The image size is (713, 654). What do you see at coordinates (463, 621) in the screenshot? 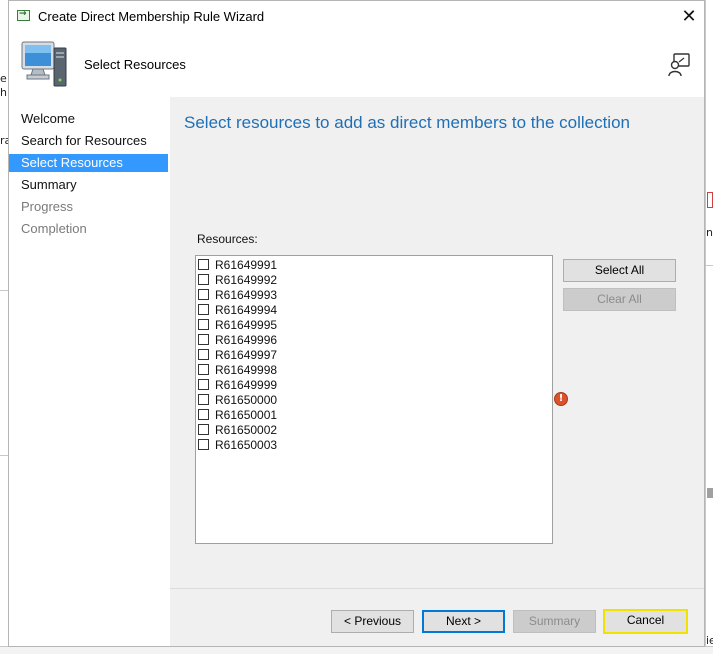
I see `next-button: Next >` at bounding box center [463, 621].